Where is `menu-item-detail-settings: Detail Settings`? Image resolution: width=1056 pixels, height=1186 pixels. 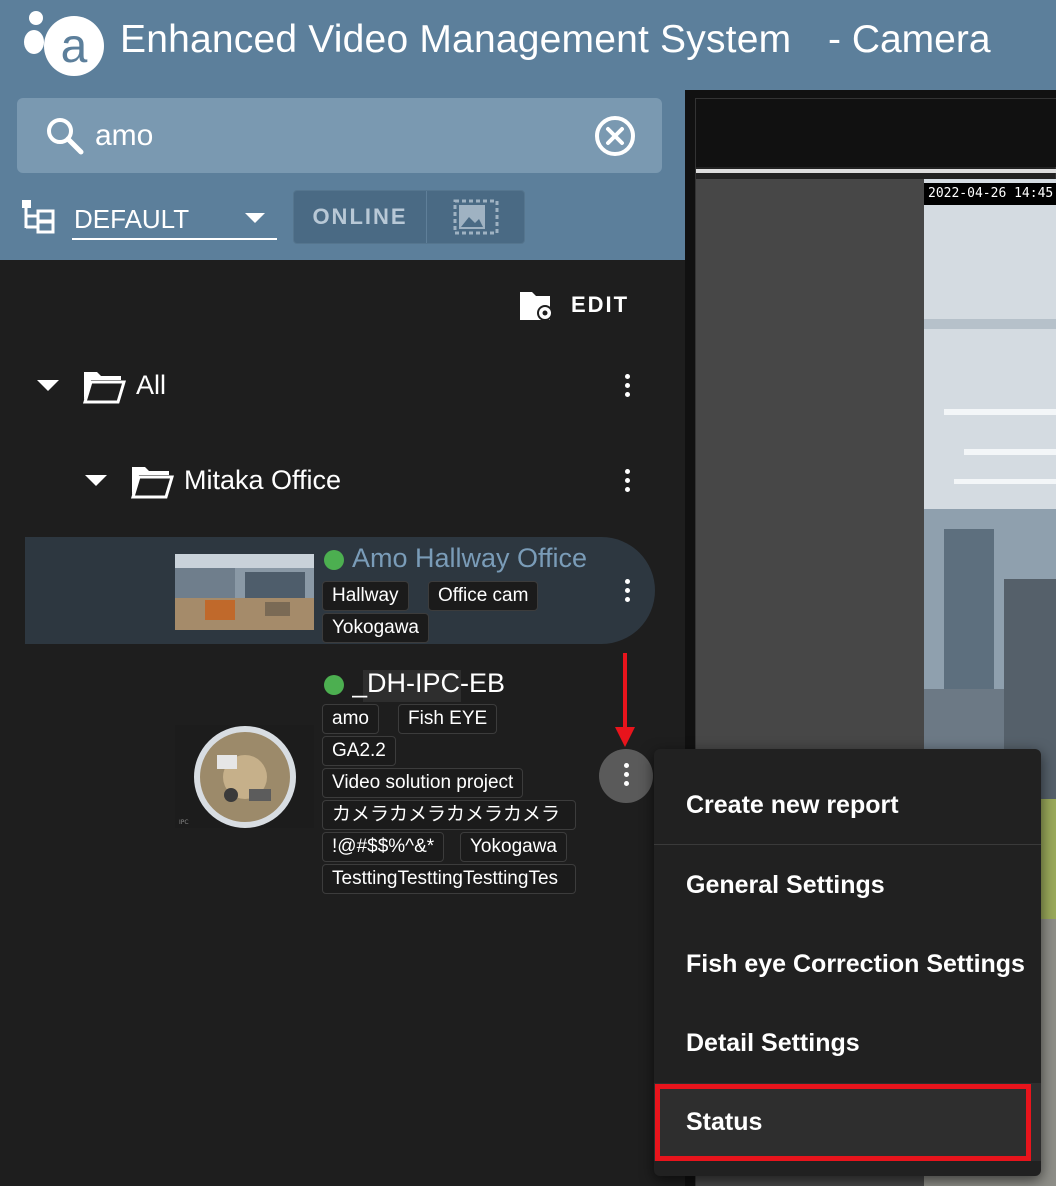
menu-item-detail-settings: Detail Settings is located at coordinates (847, 1043).